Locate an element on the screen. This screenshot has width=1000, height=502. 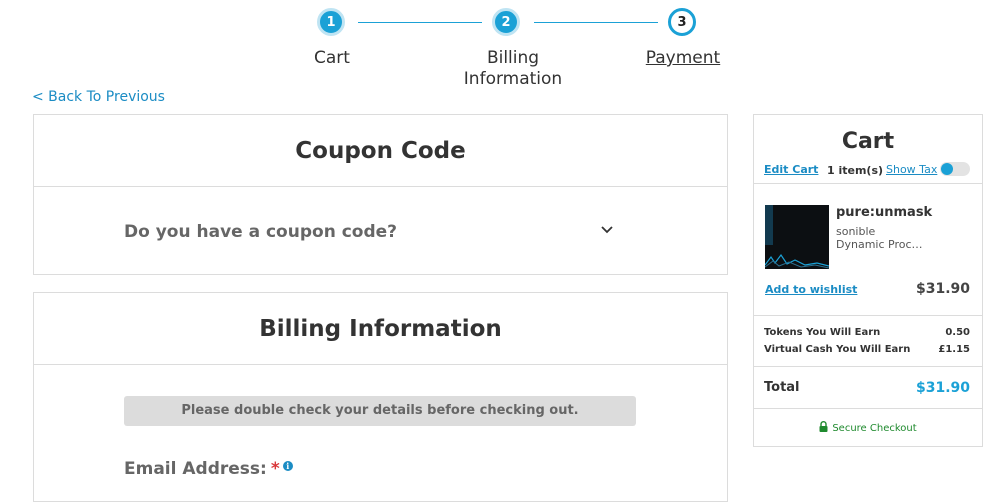
product-name: pure:unmask is located at coordinates (884, 212).